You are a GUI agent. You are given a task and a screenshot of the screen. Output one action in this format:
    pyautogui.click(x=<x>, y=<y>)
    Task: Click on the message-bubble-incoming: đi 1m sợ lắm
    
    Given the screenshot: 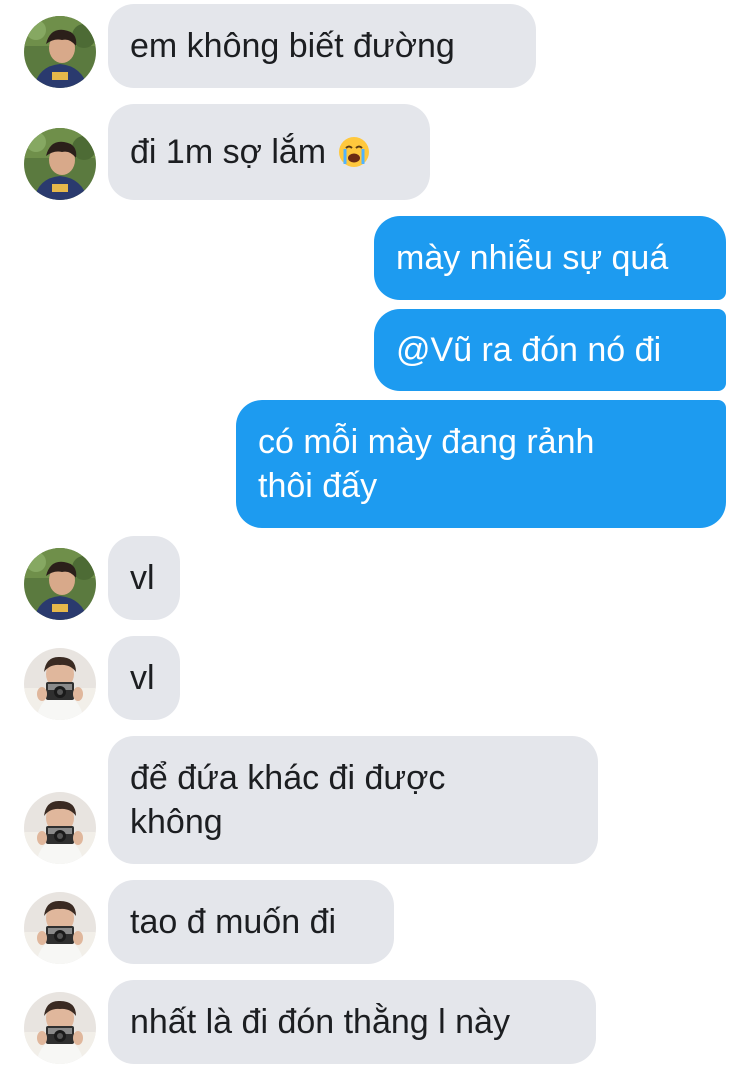 What is the action you would take?
    pyautogui.click(x=269, y=152)
    